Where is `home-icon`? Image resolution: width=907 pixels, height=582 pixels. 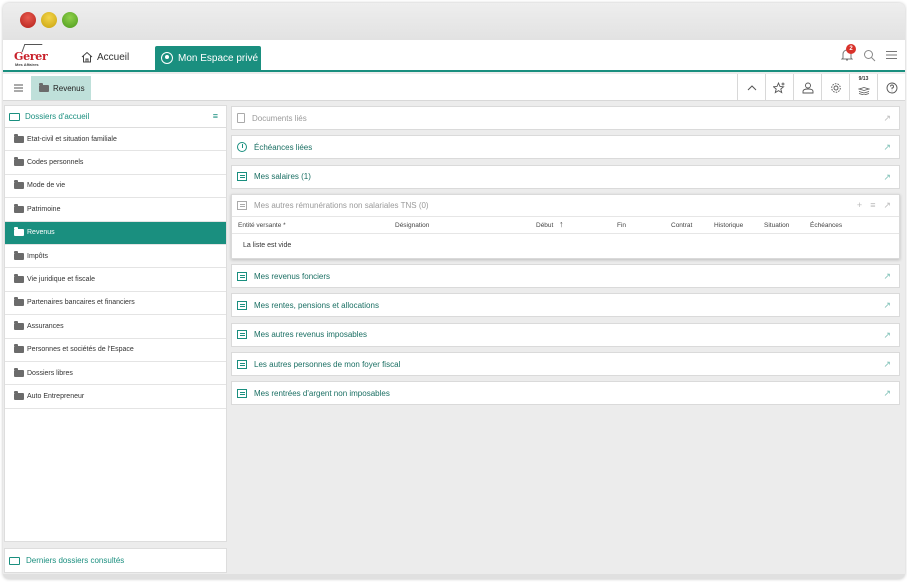 home-icon is located at coordinates (87, 57).